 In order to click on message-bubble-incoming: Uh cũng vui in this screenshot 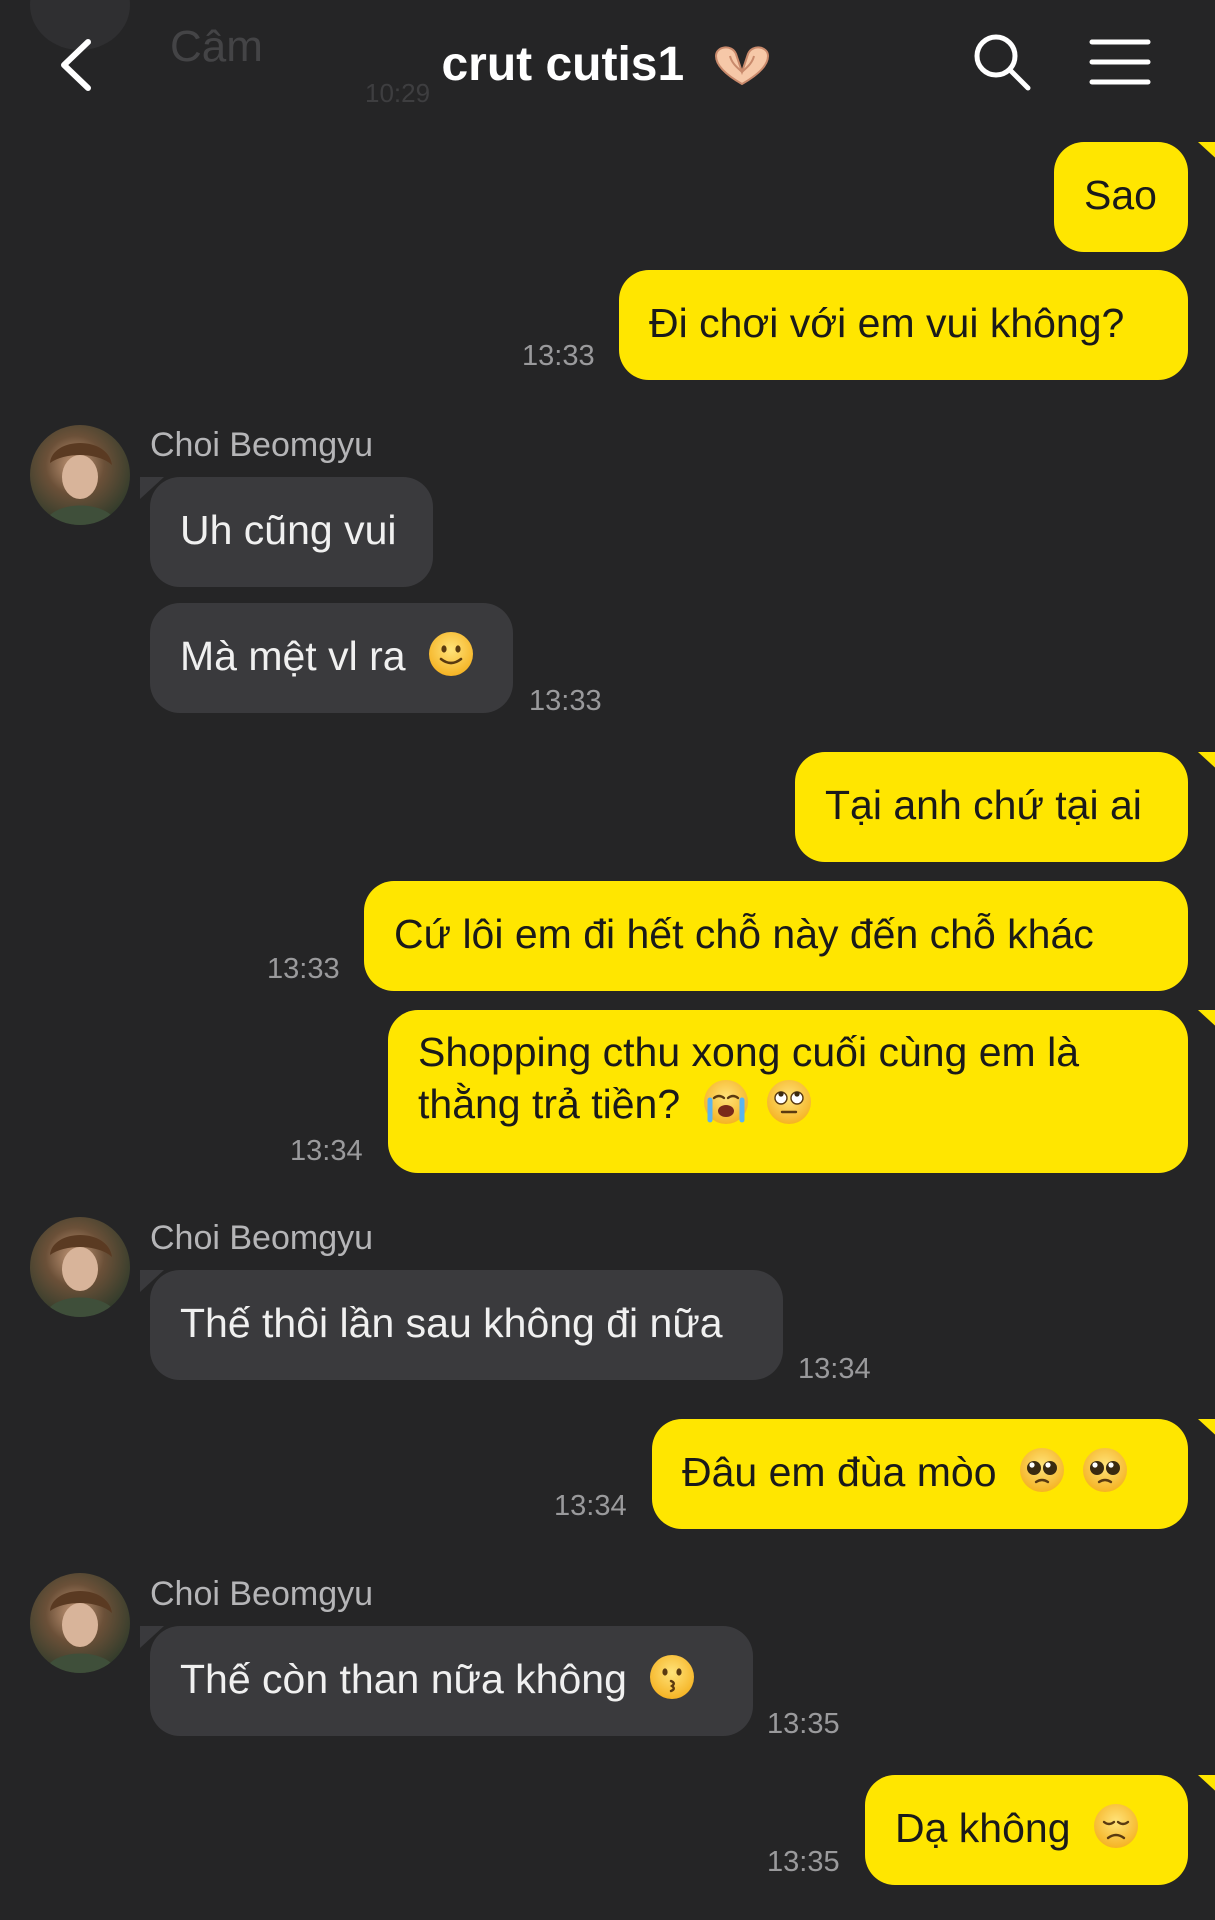, I will do `click(291, 532)`.